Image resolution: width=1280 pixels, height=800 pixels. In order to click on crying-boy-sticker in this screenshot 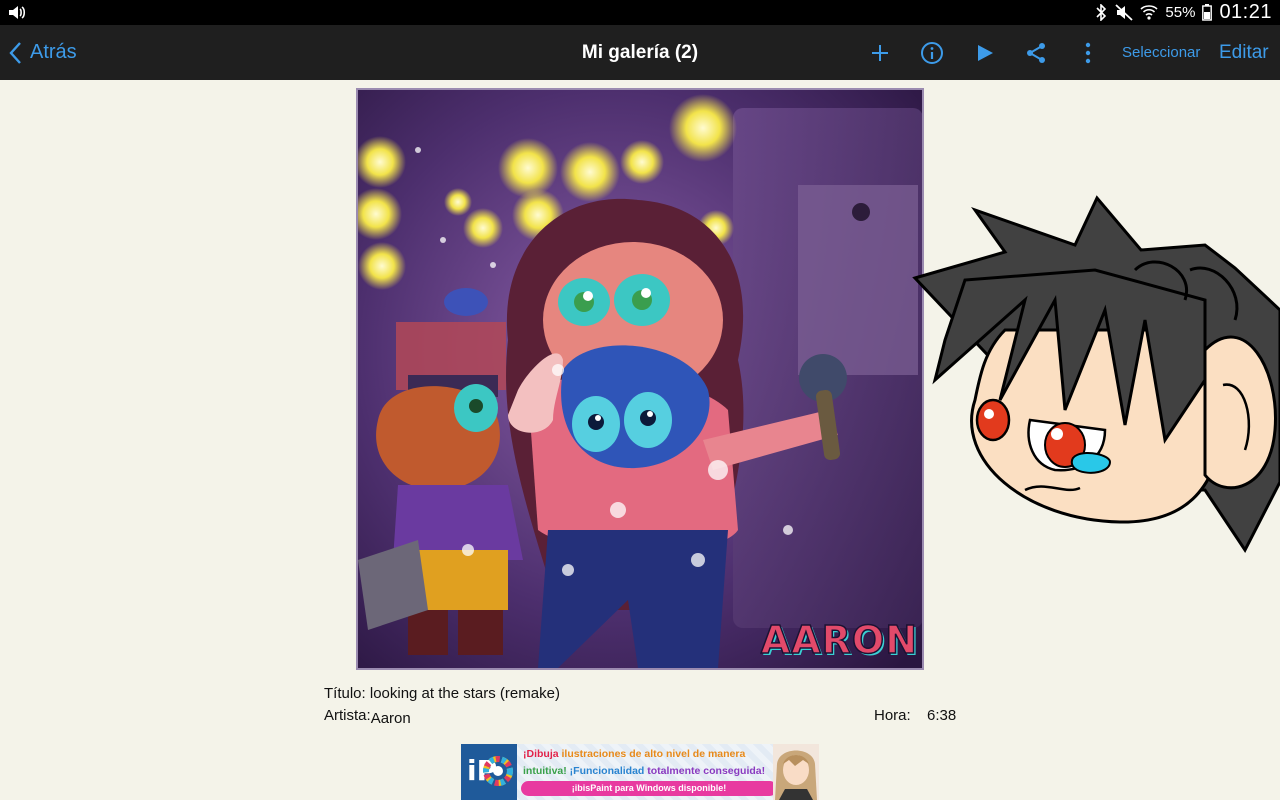, I will do `click(1096, 374)`.